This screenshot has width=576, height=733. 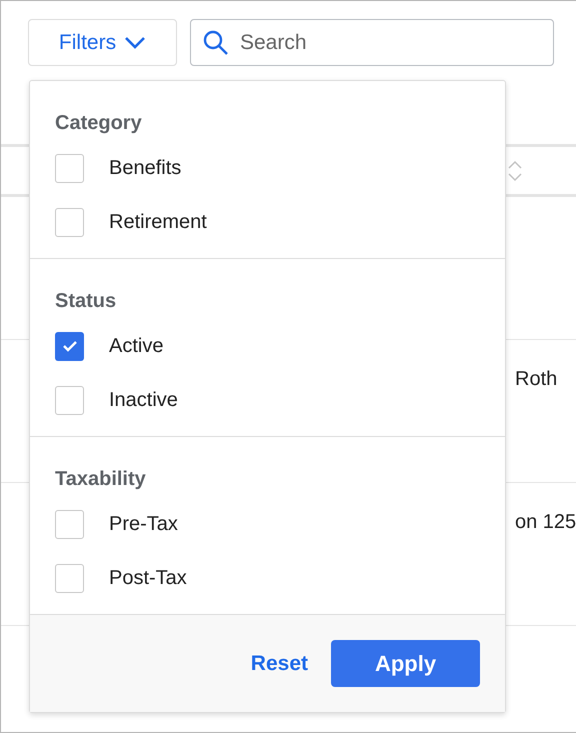 I want to click on checkmark-icon, so click(x=70, y=346).